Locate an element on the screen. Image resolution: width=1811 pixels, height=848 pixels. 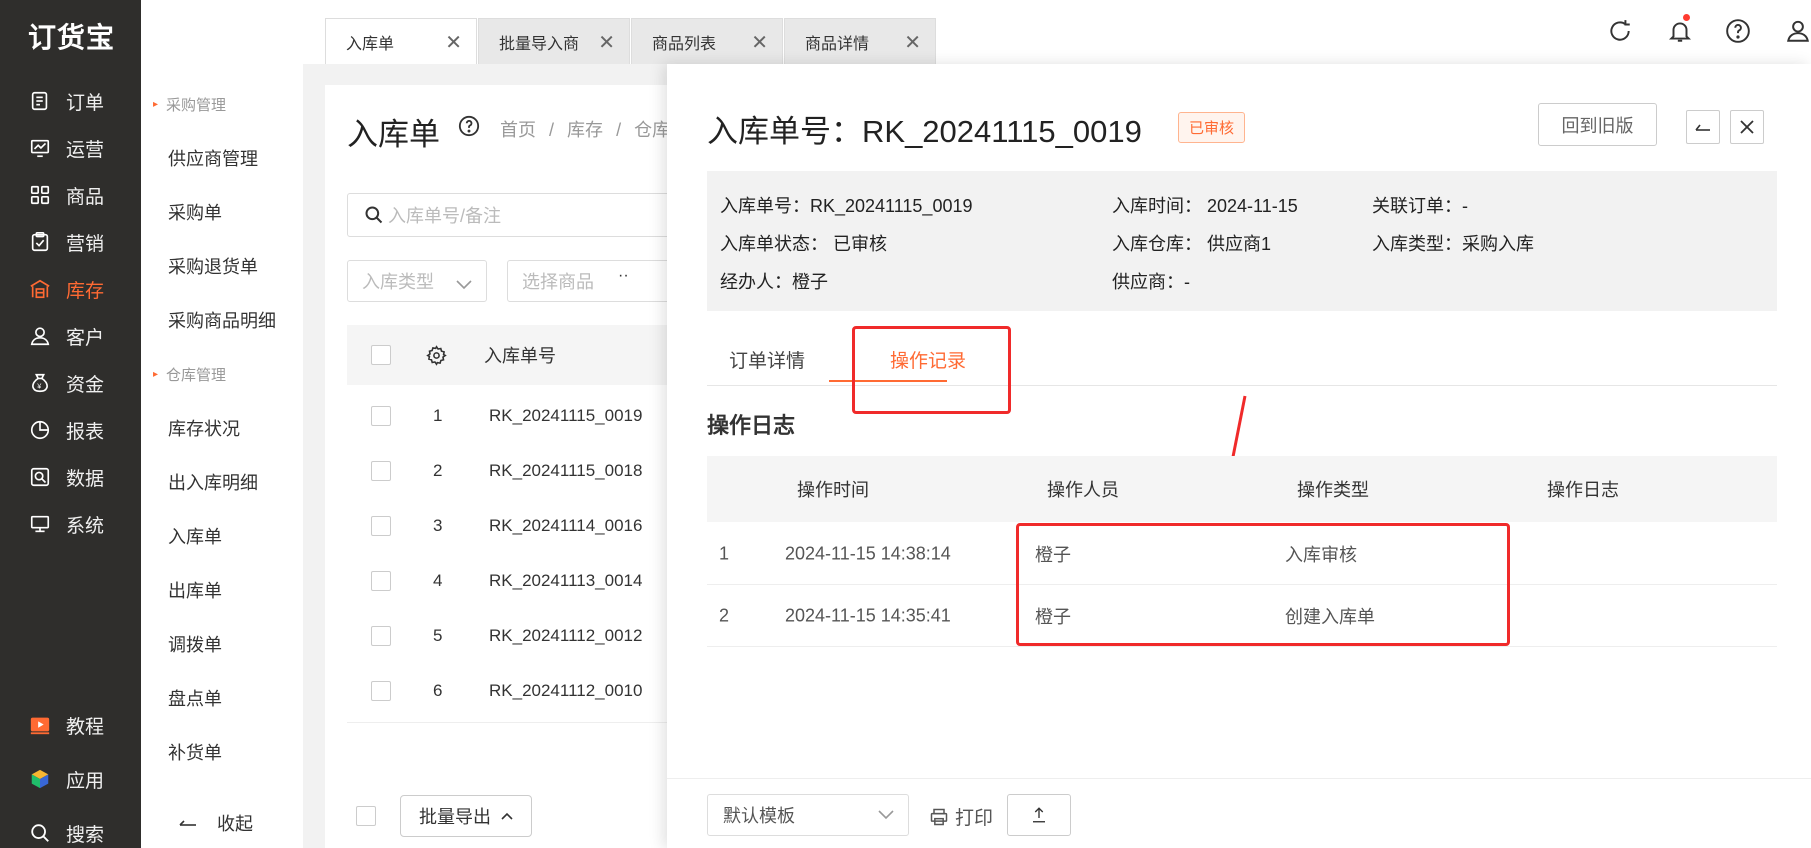
submenu-group-purchase: ▸ 采购管理 is located at coordinates (189, 104).